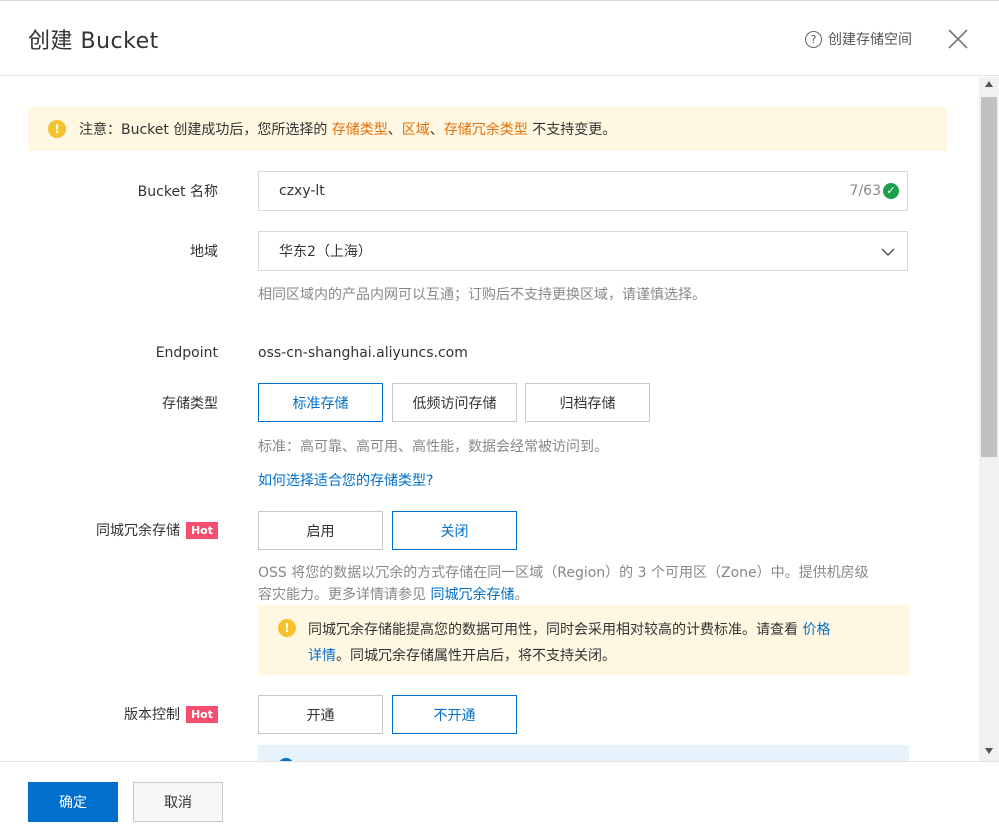  I want to click on endpoint-value: oss-cn-shanghai.aliyuncs.com, so click(363, 353).